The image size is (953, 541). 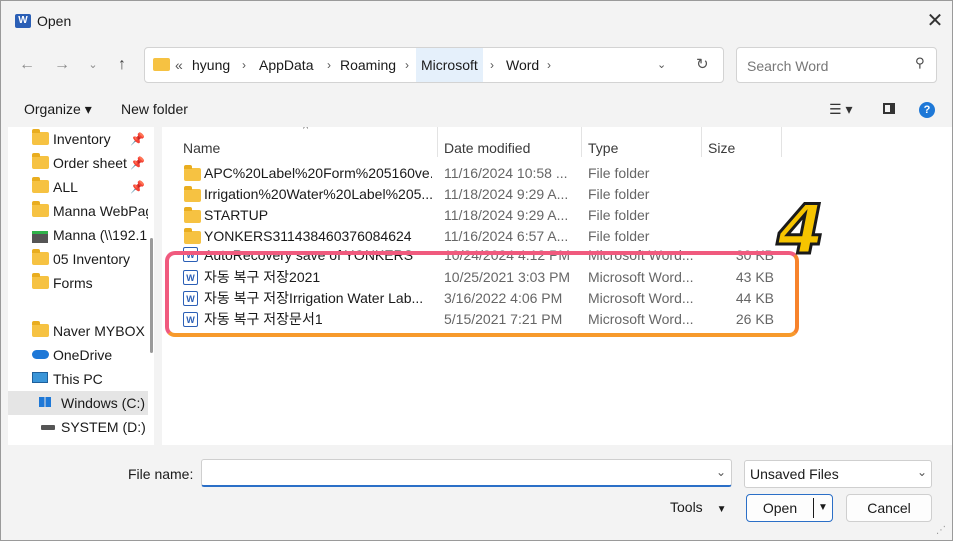 I want to click on navigation-scrollbar, so click(x=151, y=295).